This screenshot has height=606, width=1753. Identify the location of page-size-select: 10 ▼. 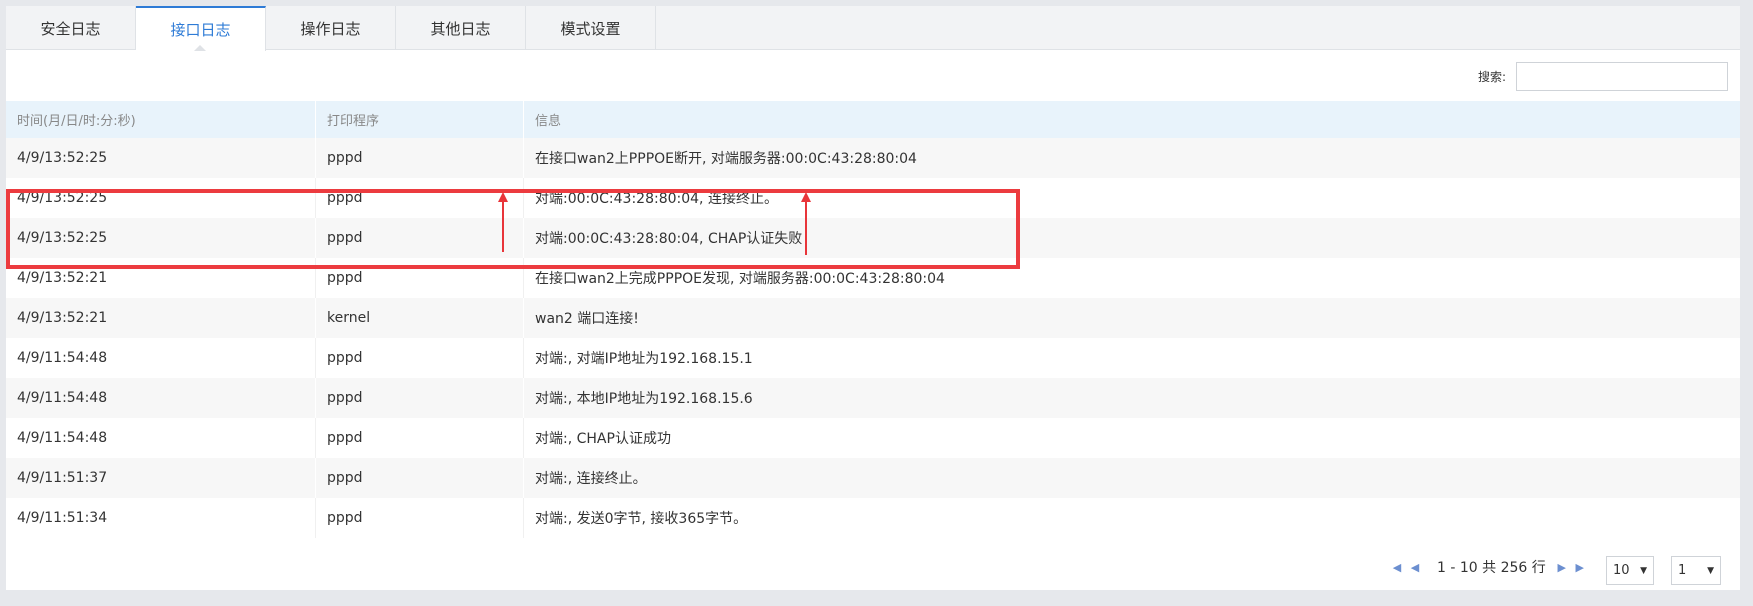
(1630, 570).